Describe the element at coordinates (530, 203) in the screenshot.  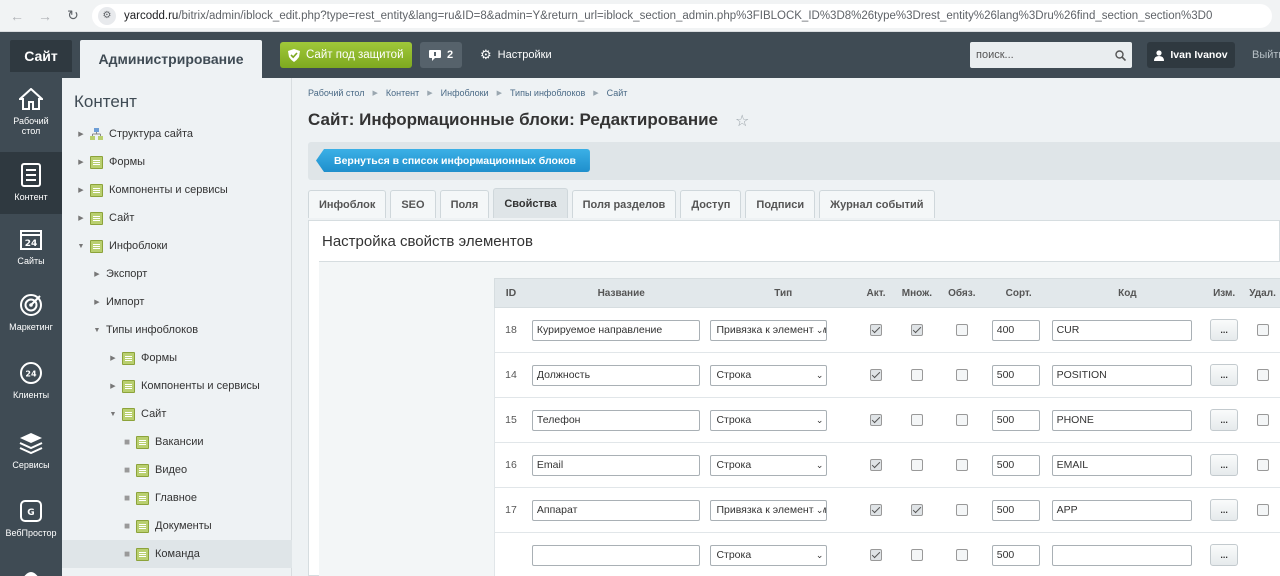
I see `tab-properties: Свойства` at that location.